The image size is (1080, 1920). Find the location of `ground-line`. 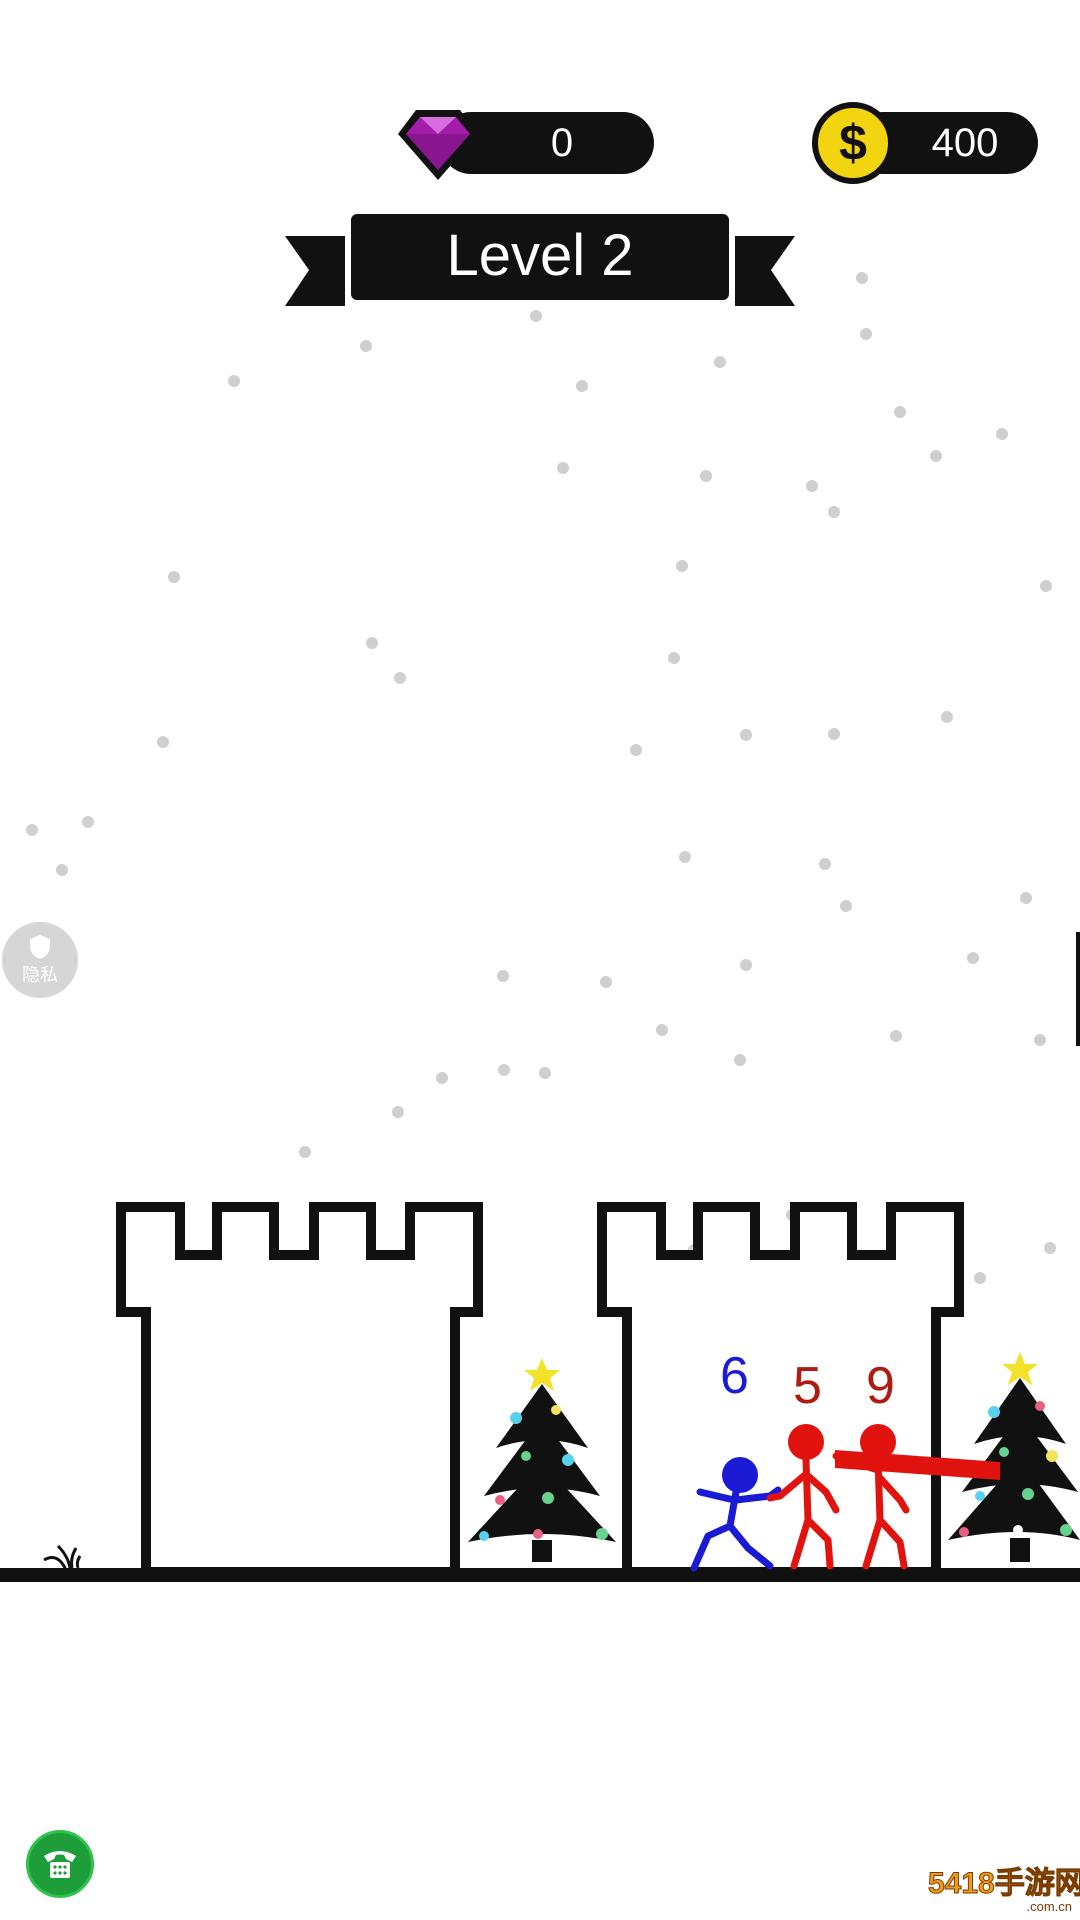

ground-line is located at coordinates (540, 1575).